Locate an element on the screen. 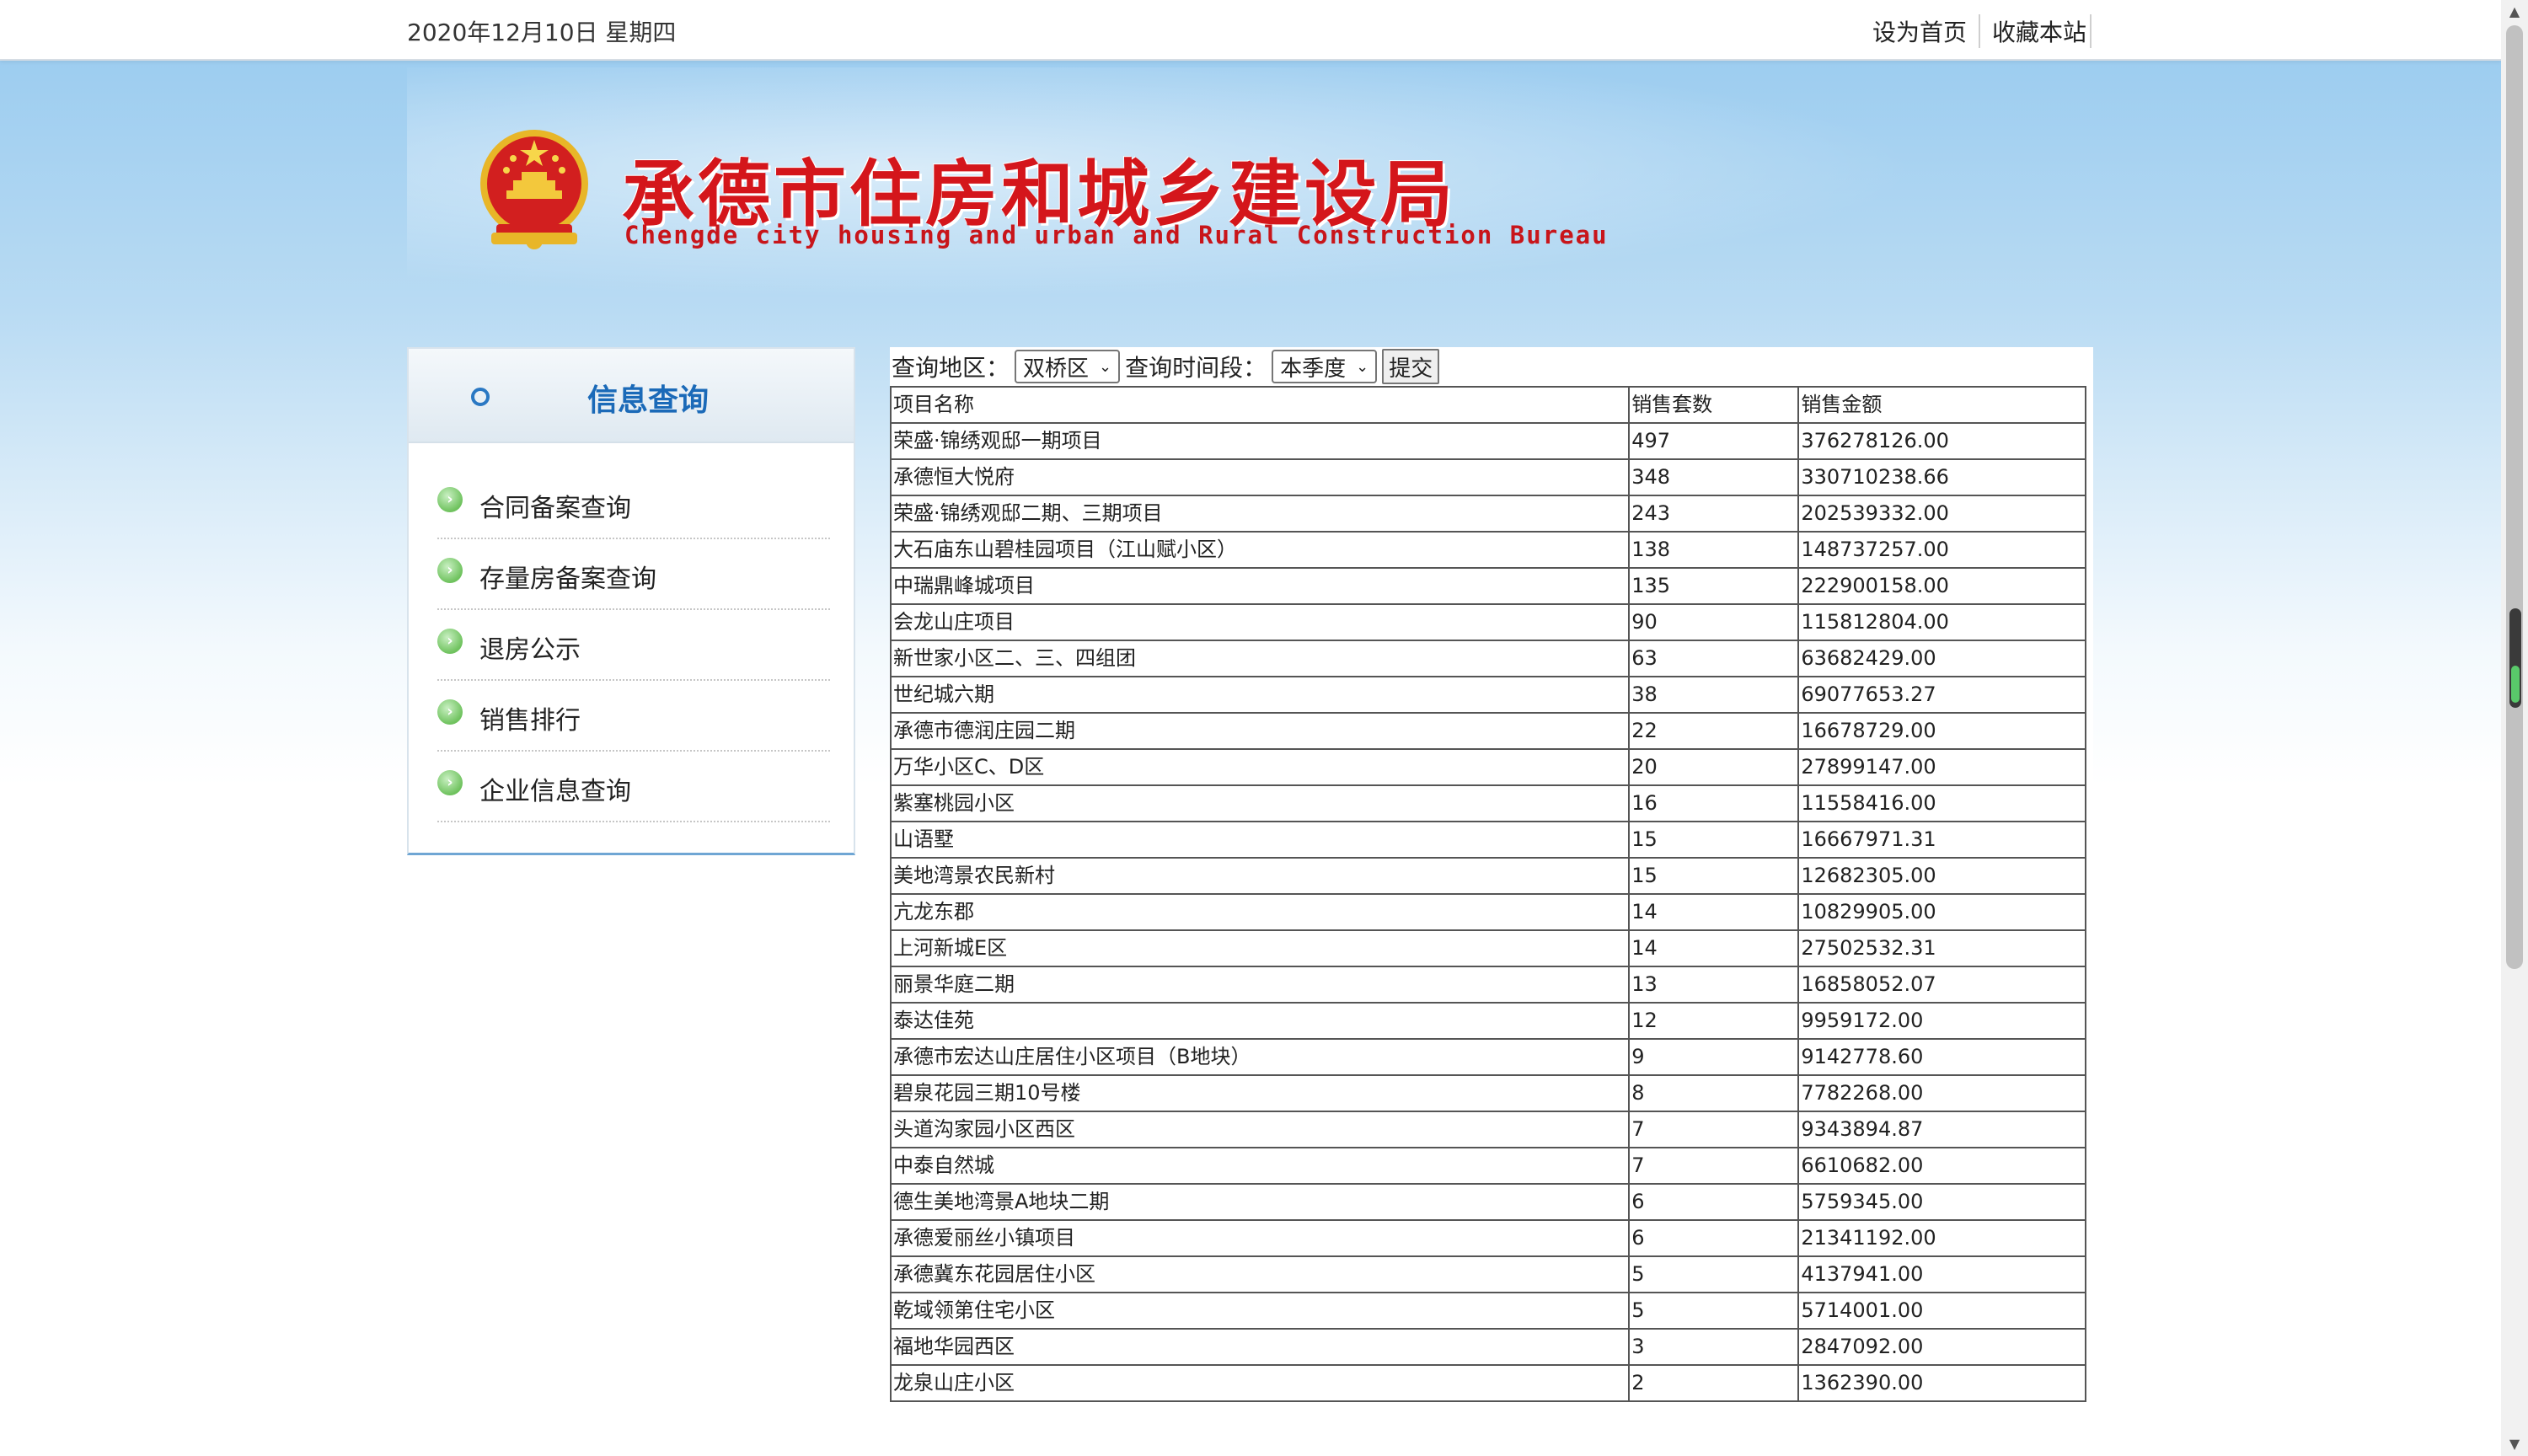 The image size is (2528, 1456). units-sold-cell: 5 is located at coordinates (1714, 1311).